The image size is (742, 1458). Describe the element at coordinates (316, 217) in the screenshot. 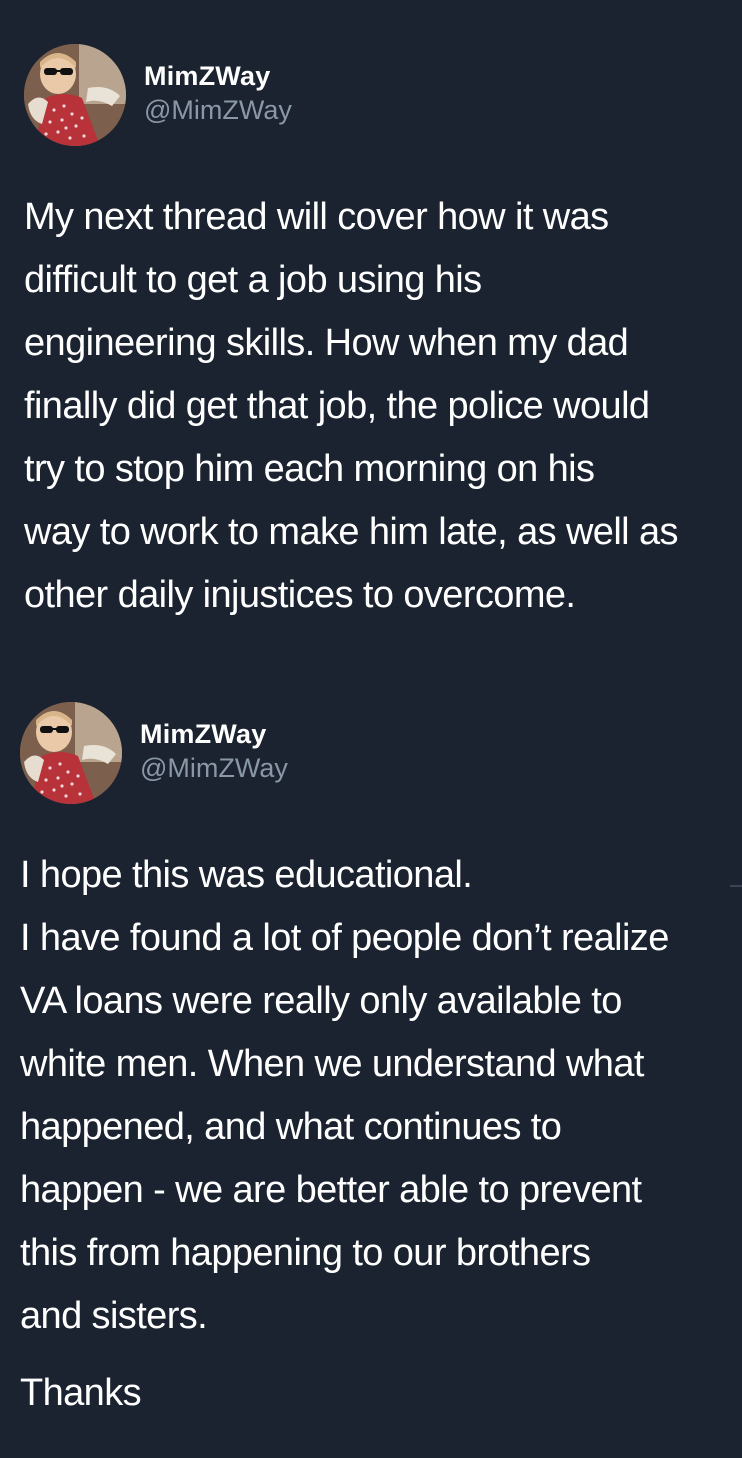

I see `tweet-text-line: My next thread will cover how it was` at that location.